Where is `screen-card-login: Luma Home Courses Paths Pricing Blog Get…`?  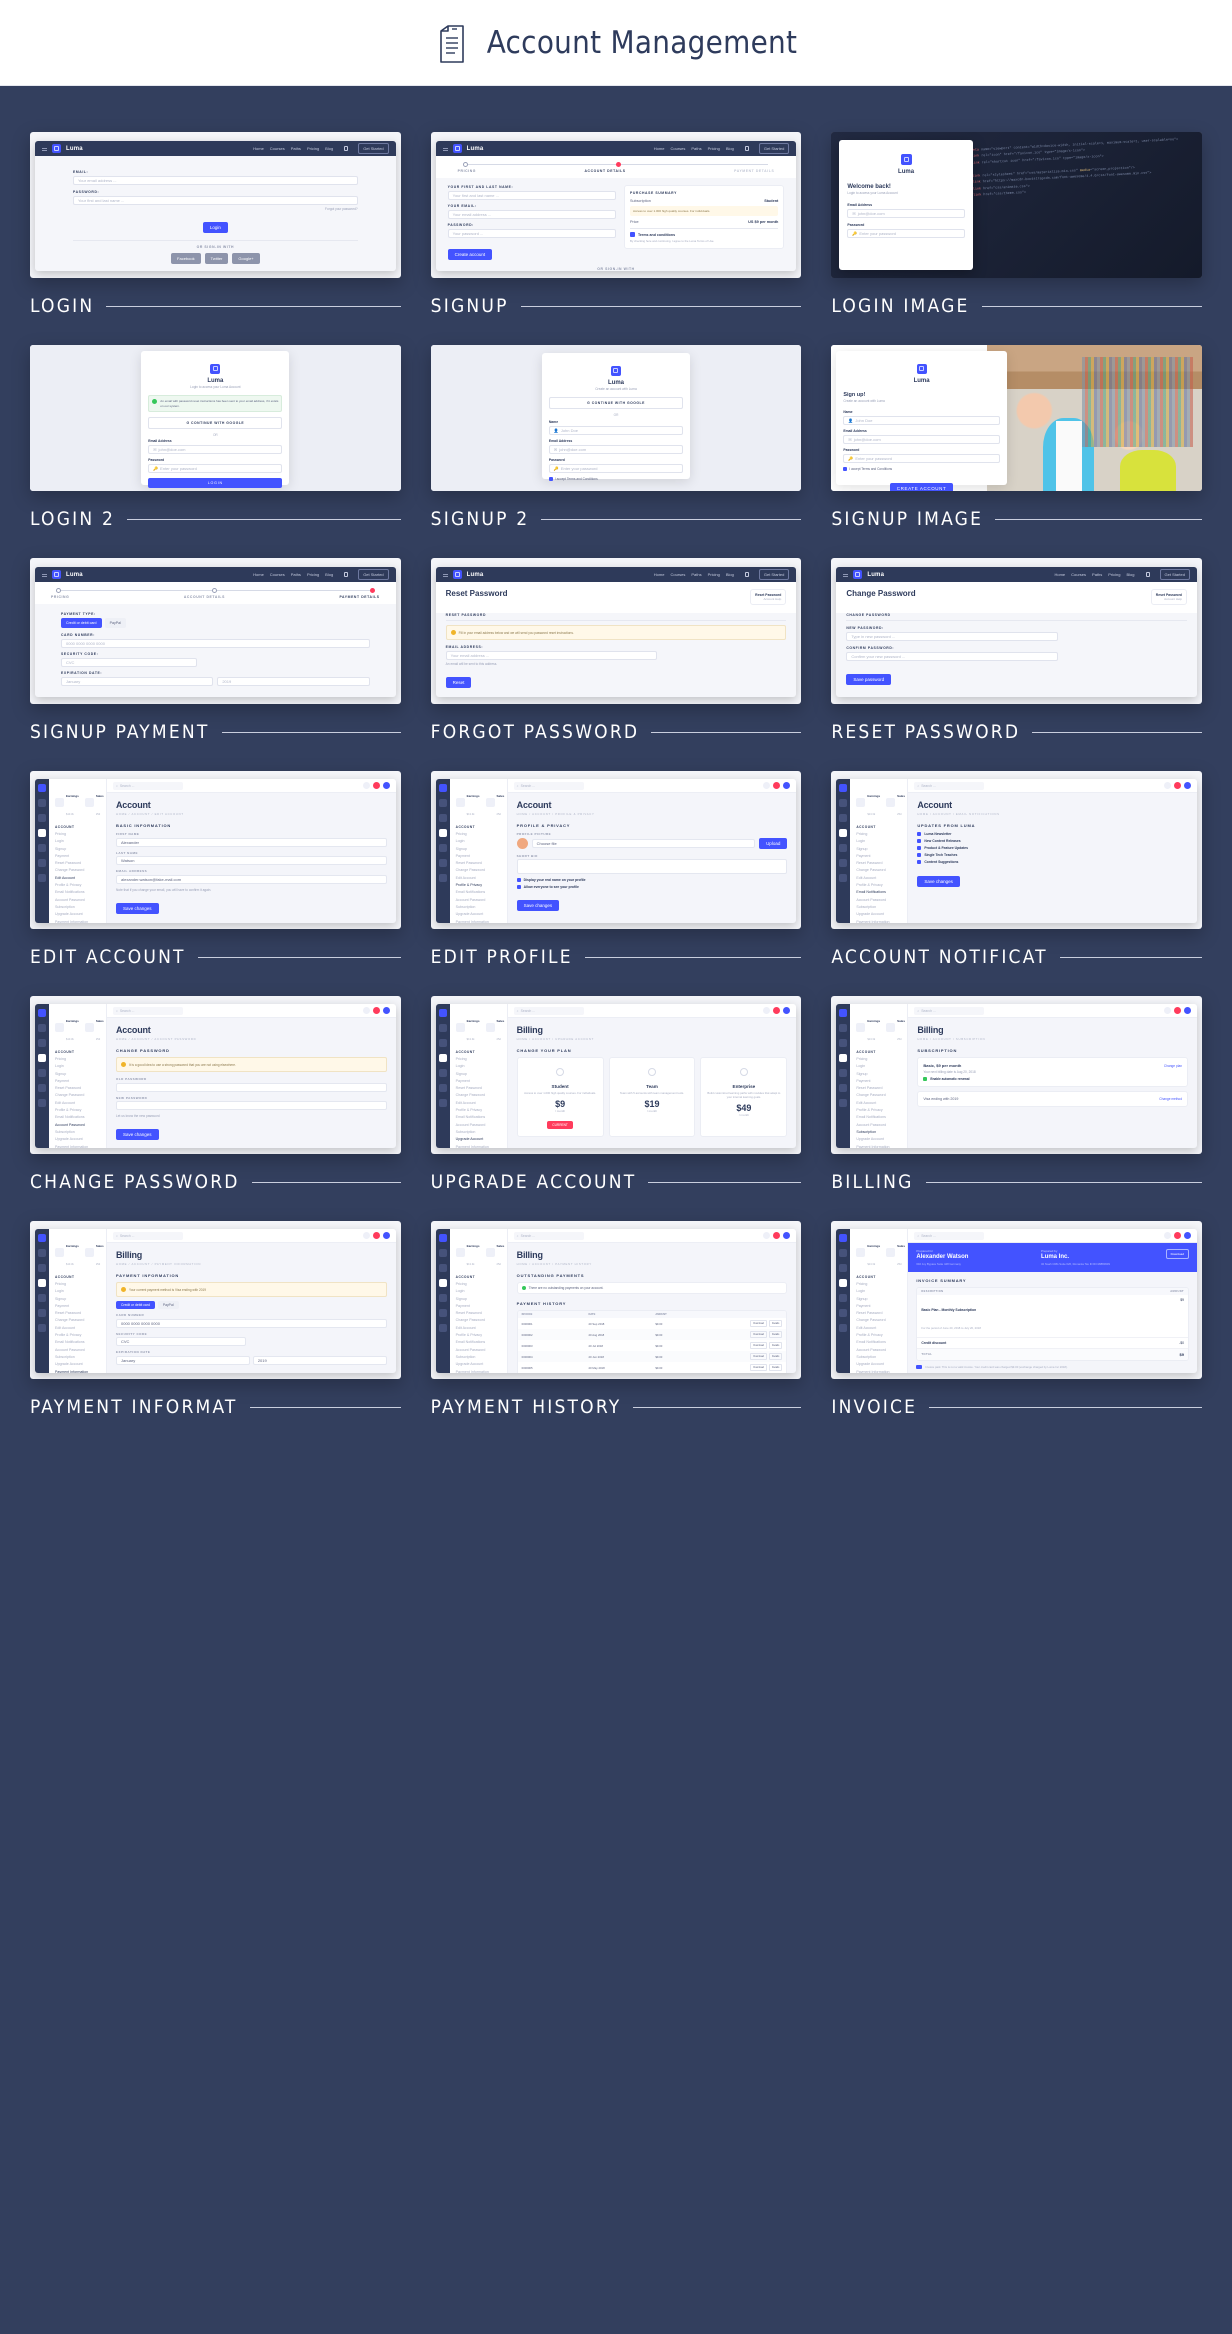
screen-card-login: Luma Home Courses Paths Pricing Blog Get… is located at coordinates (215, 224).